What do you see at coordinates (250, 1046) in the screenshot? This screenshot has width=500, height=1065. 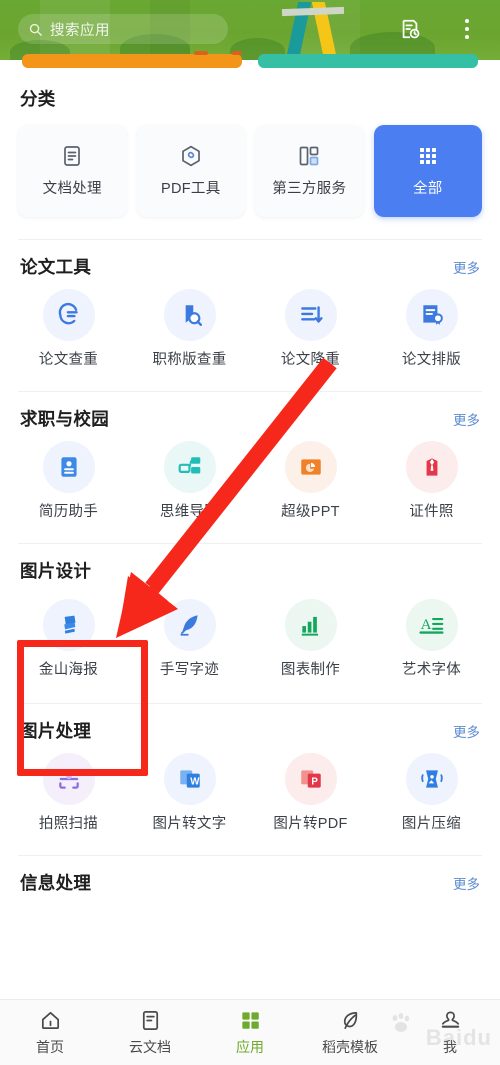 I see `nav-item-label: 应用` at bounding box center [250, 1046].